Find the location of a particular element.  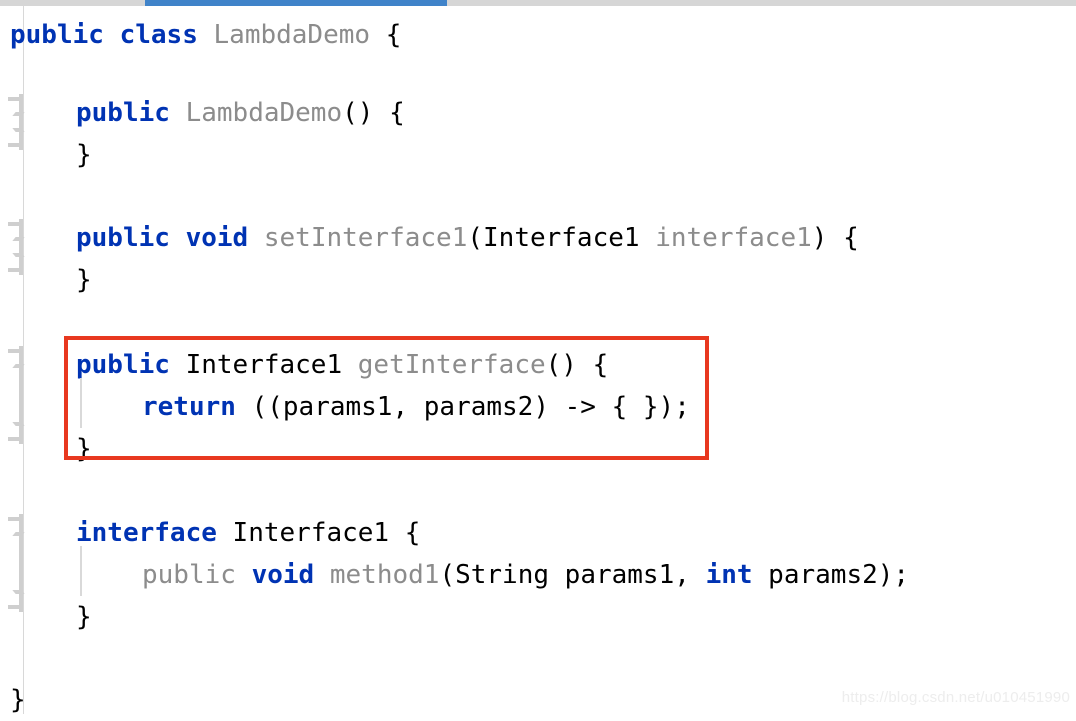

code-token: getInterface is located at coordinates (451, 365).